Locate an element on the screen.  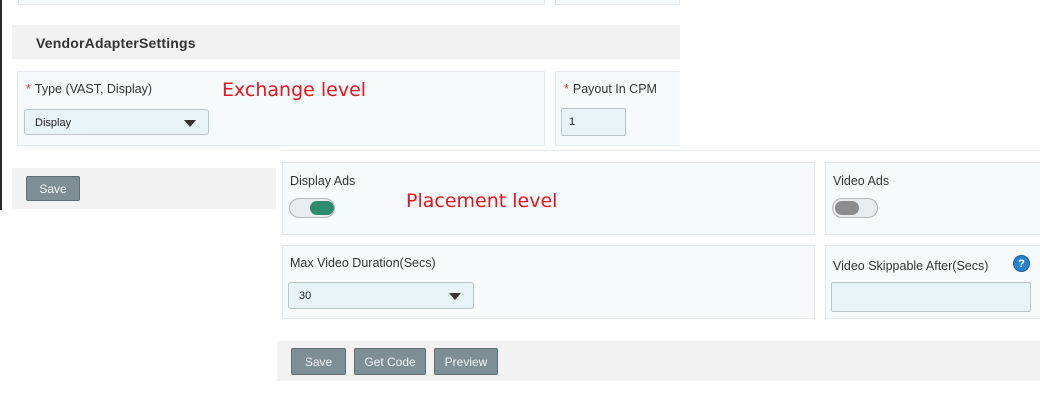
display-ads-toggle is located at coordinates (312, 208).